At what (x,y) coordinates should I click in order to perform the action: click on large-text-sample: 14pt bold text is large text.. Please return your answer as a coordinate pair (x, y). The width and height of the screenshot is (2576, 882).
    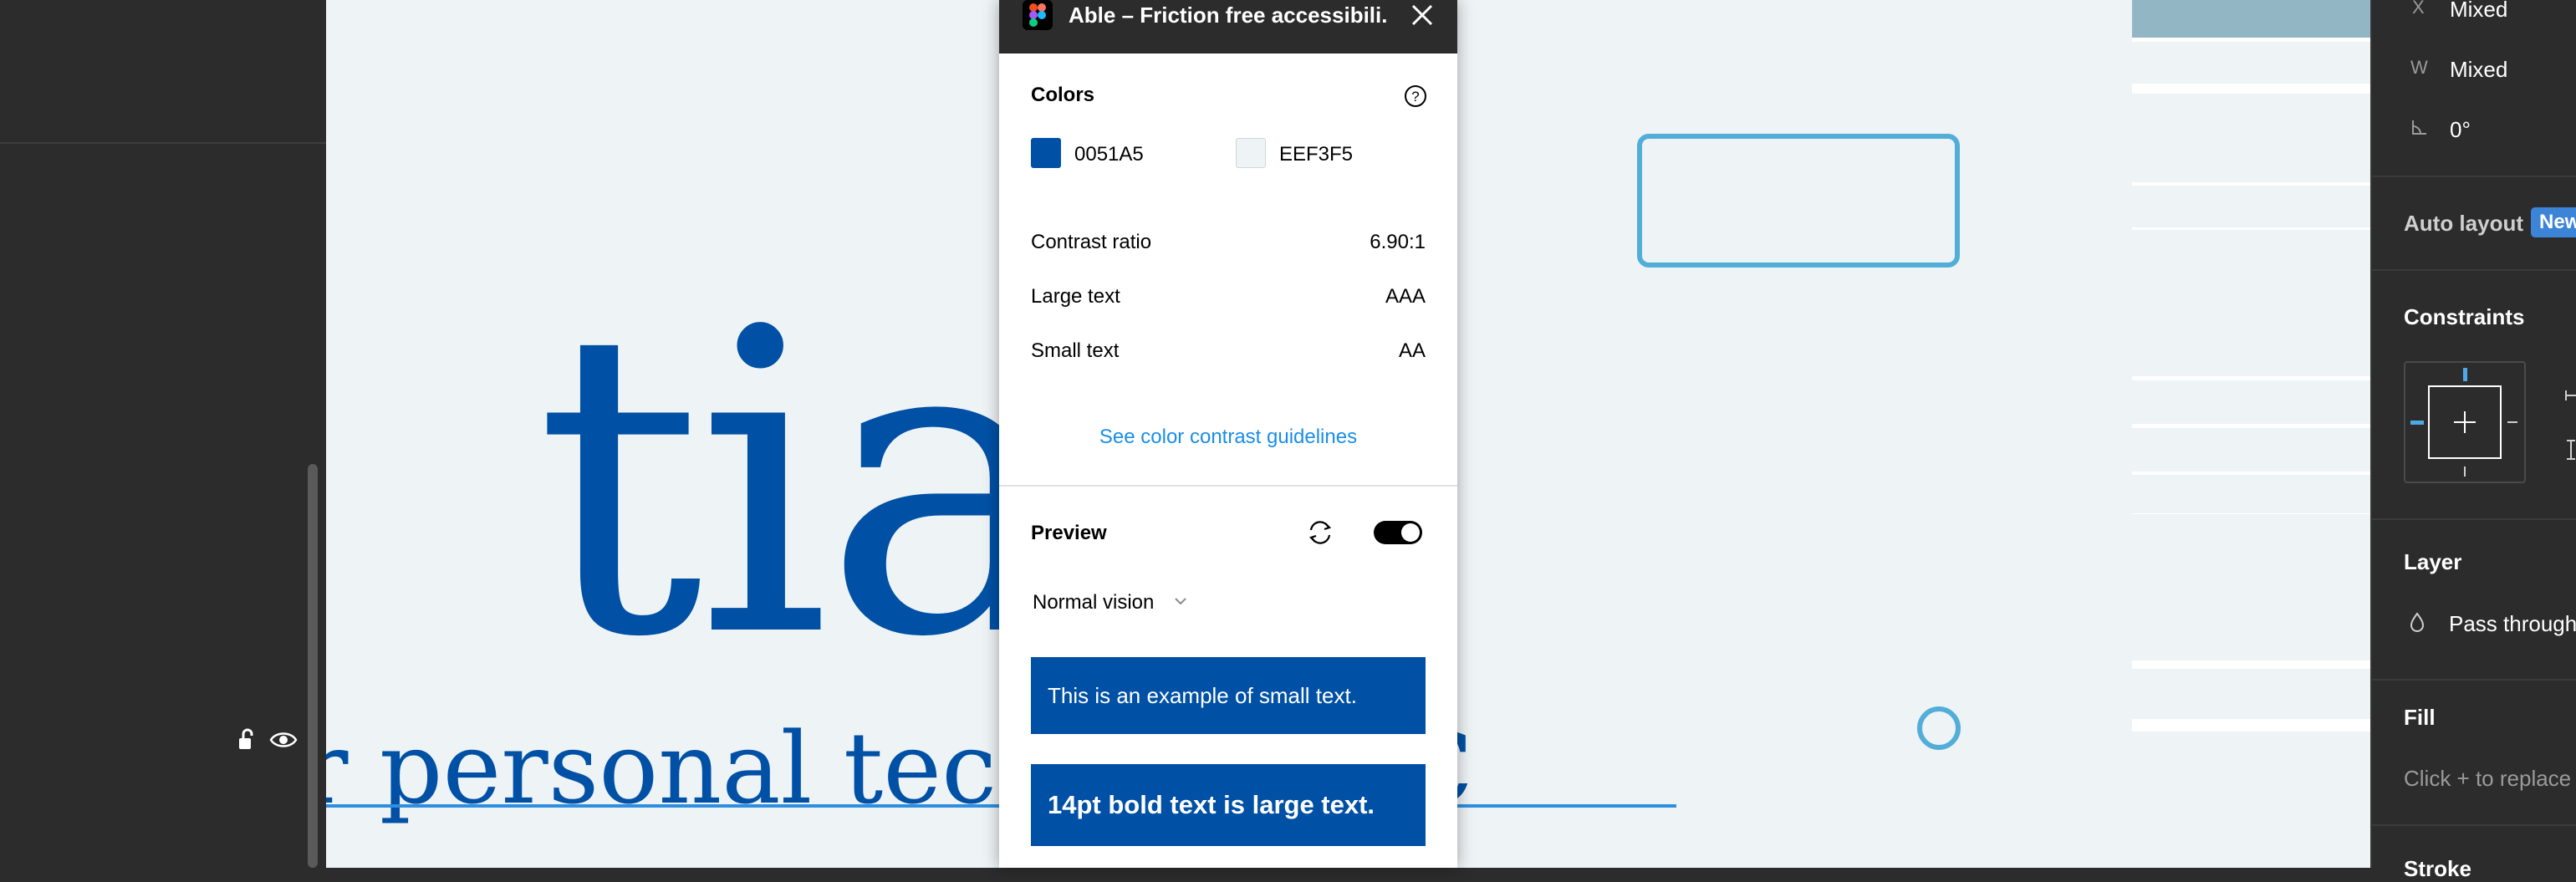
    Looking at the image, I should click on (1228, 805).